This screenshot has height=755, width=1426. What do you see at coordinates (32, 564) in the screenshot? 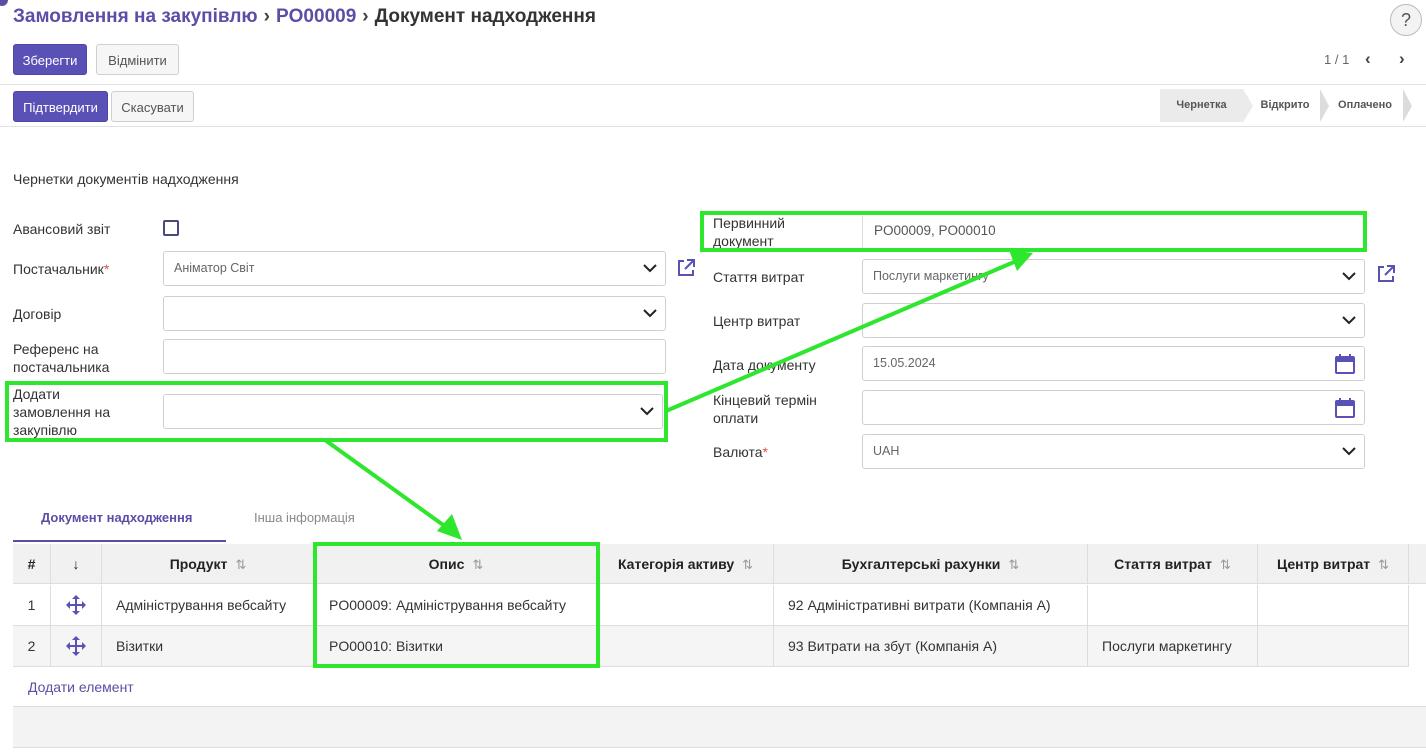
I see `column-header-number: #` at bounding box center [32, 564].